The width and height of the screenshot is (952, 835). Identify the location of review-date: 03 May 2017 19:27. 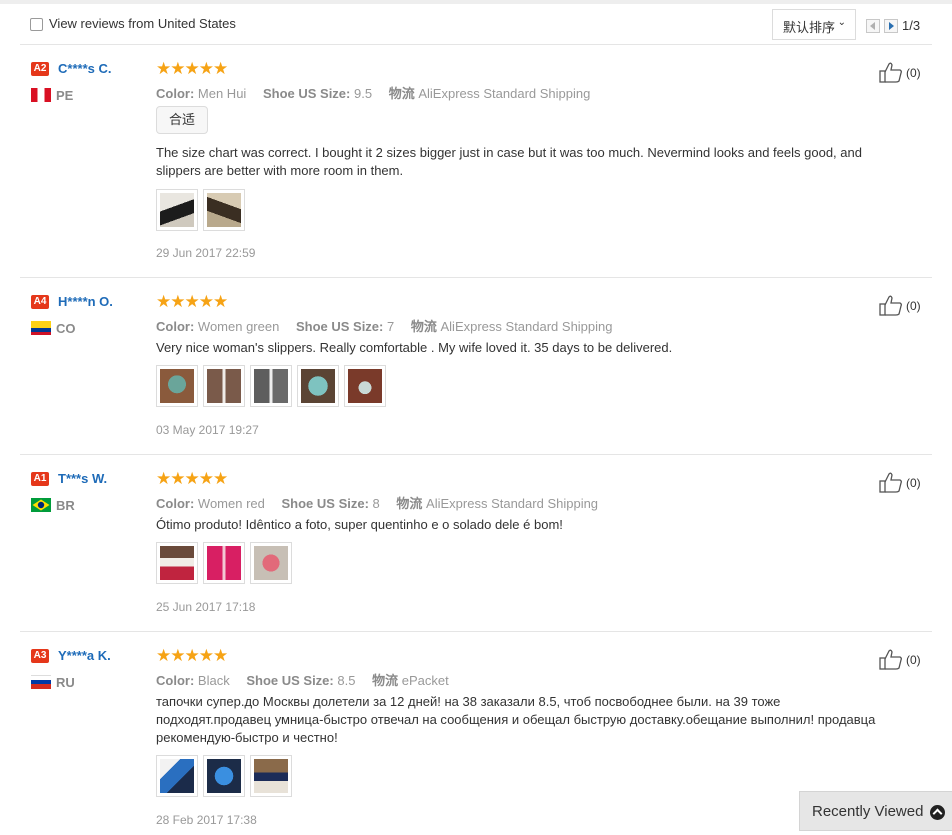
(207, 430).